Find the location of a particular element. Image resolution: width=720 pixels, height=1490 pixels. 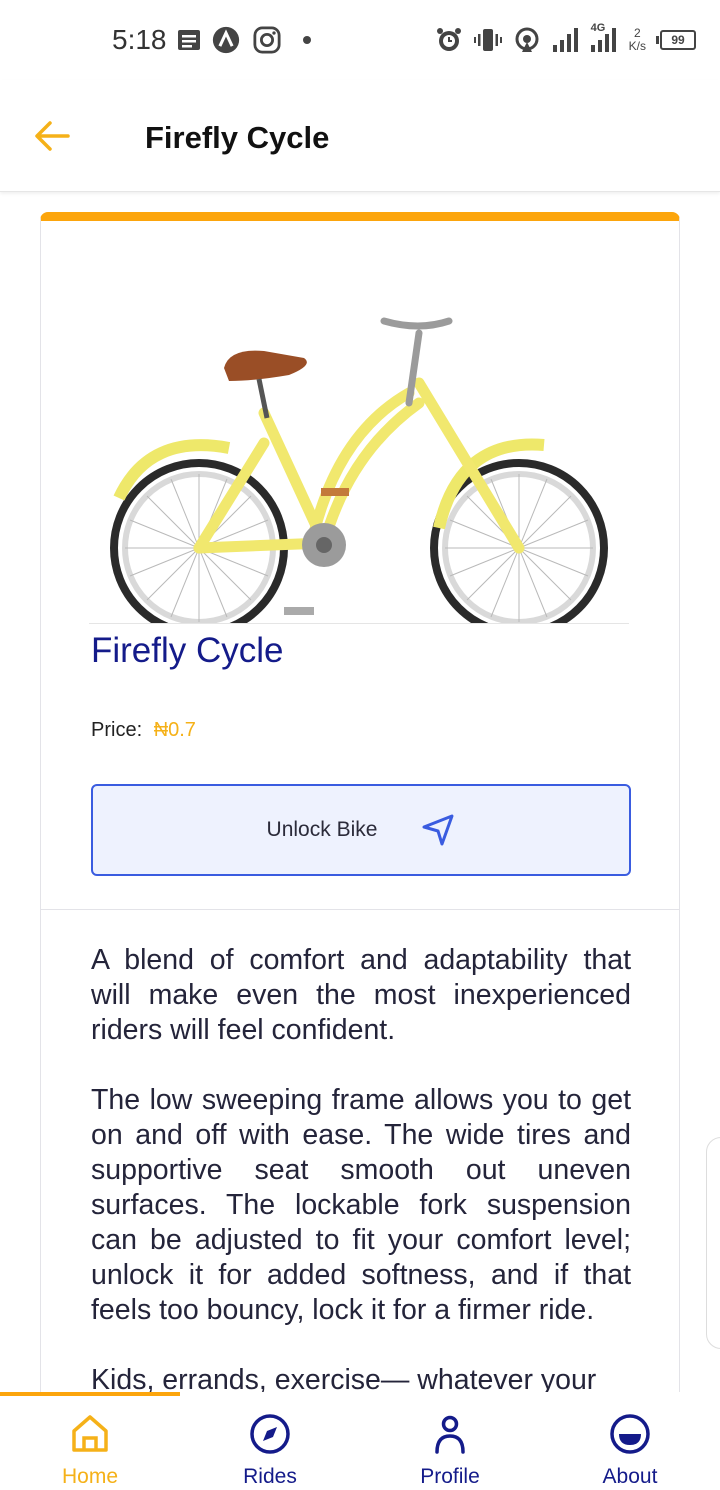

back-button is located at coordinates (52, 136).